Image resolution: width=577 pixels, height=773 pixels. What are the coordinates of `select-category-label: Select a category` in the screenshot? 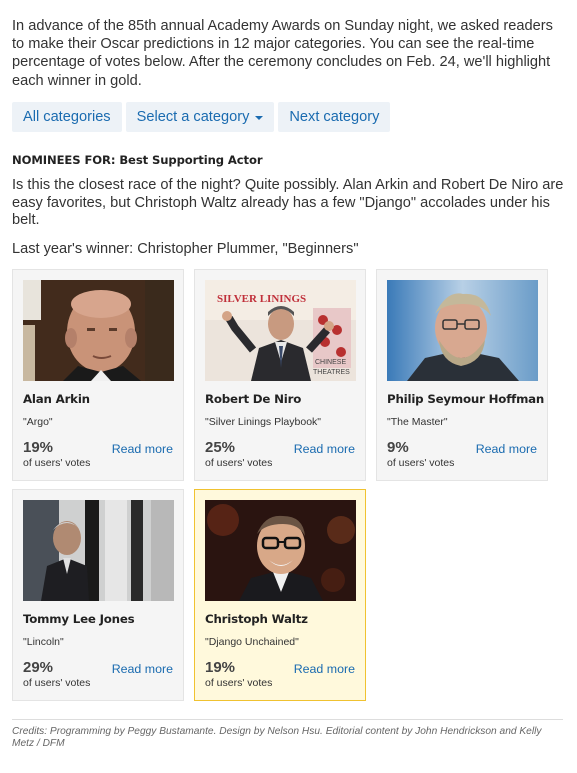 It's located at (193, 116).